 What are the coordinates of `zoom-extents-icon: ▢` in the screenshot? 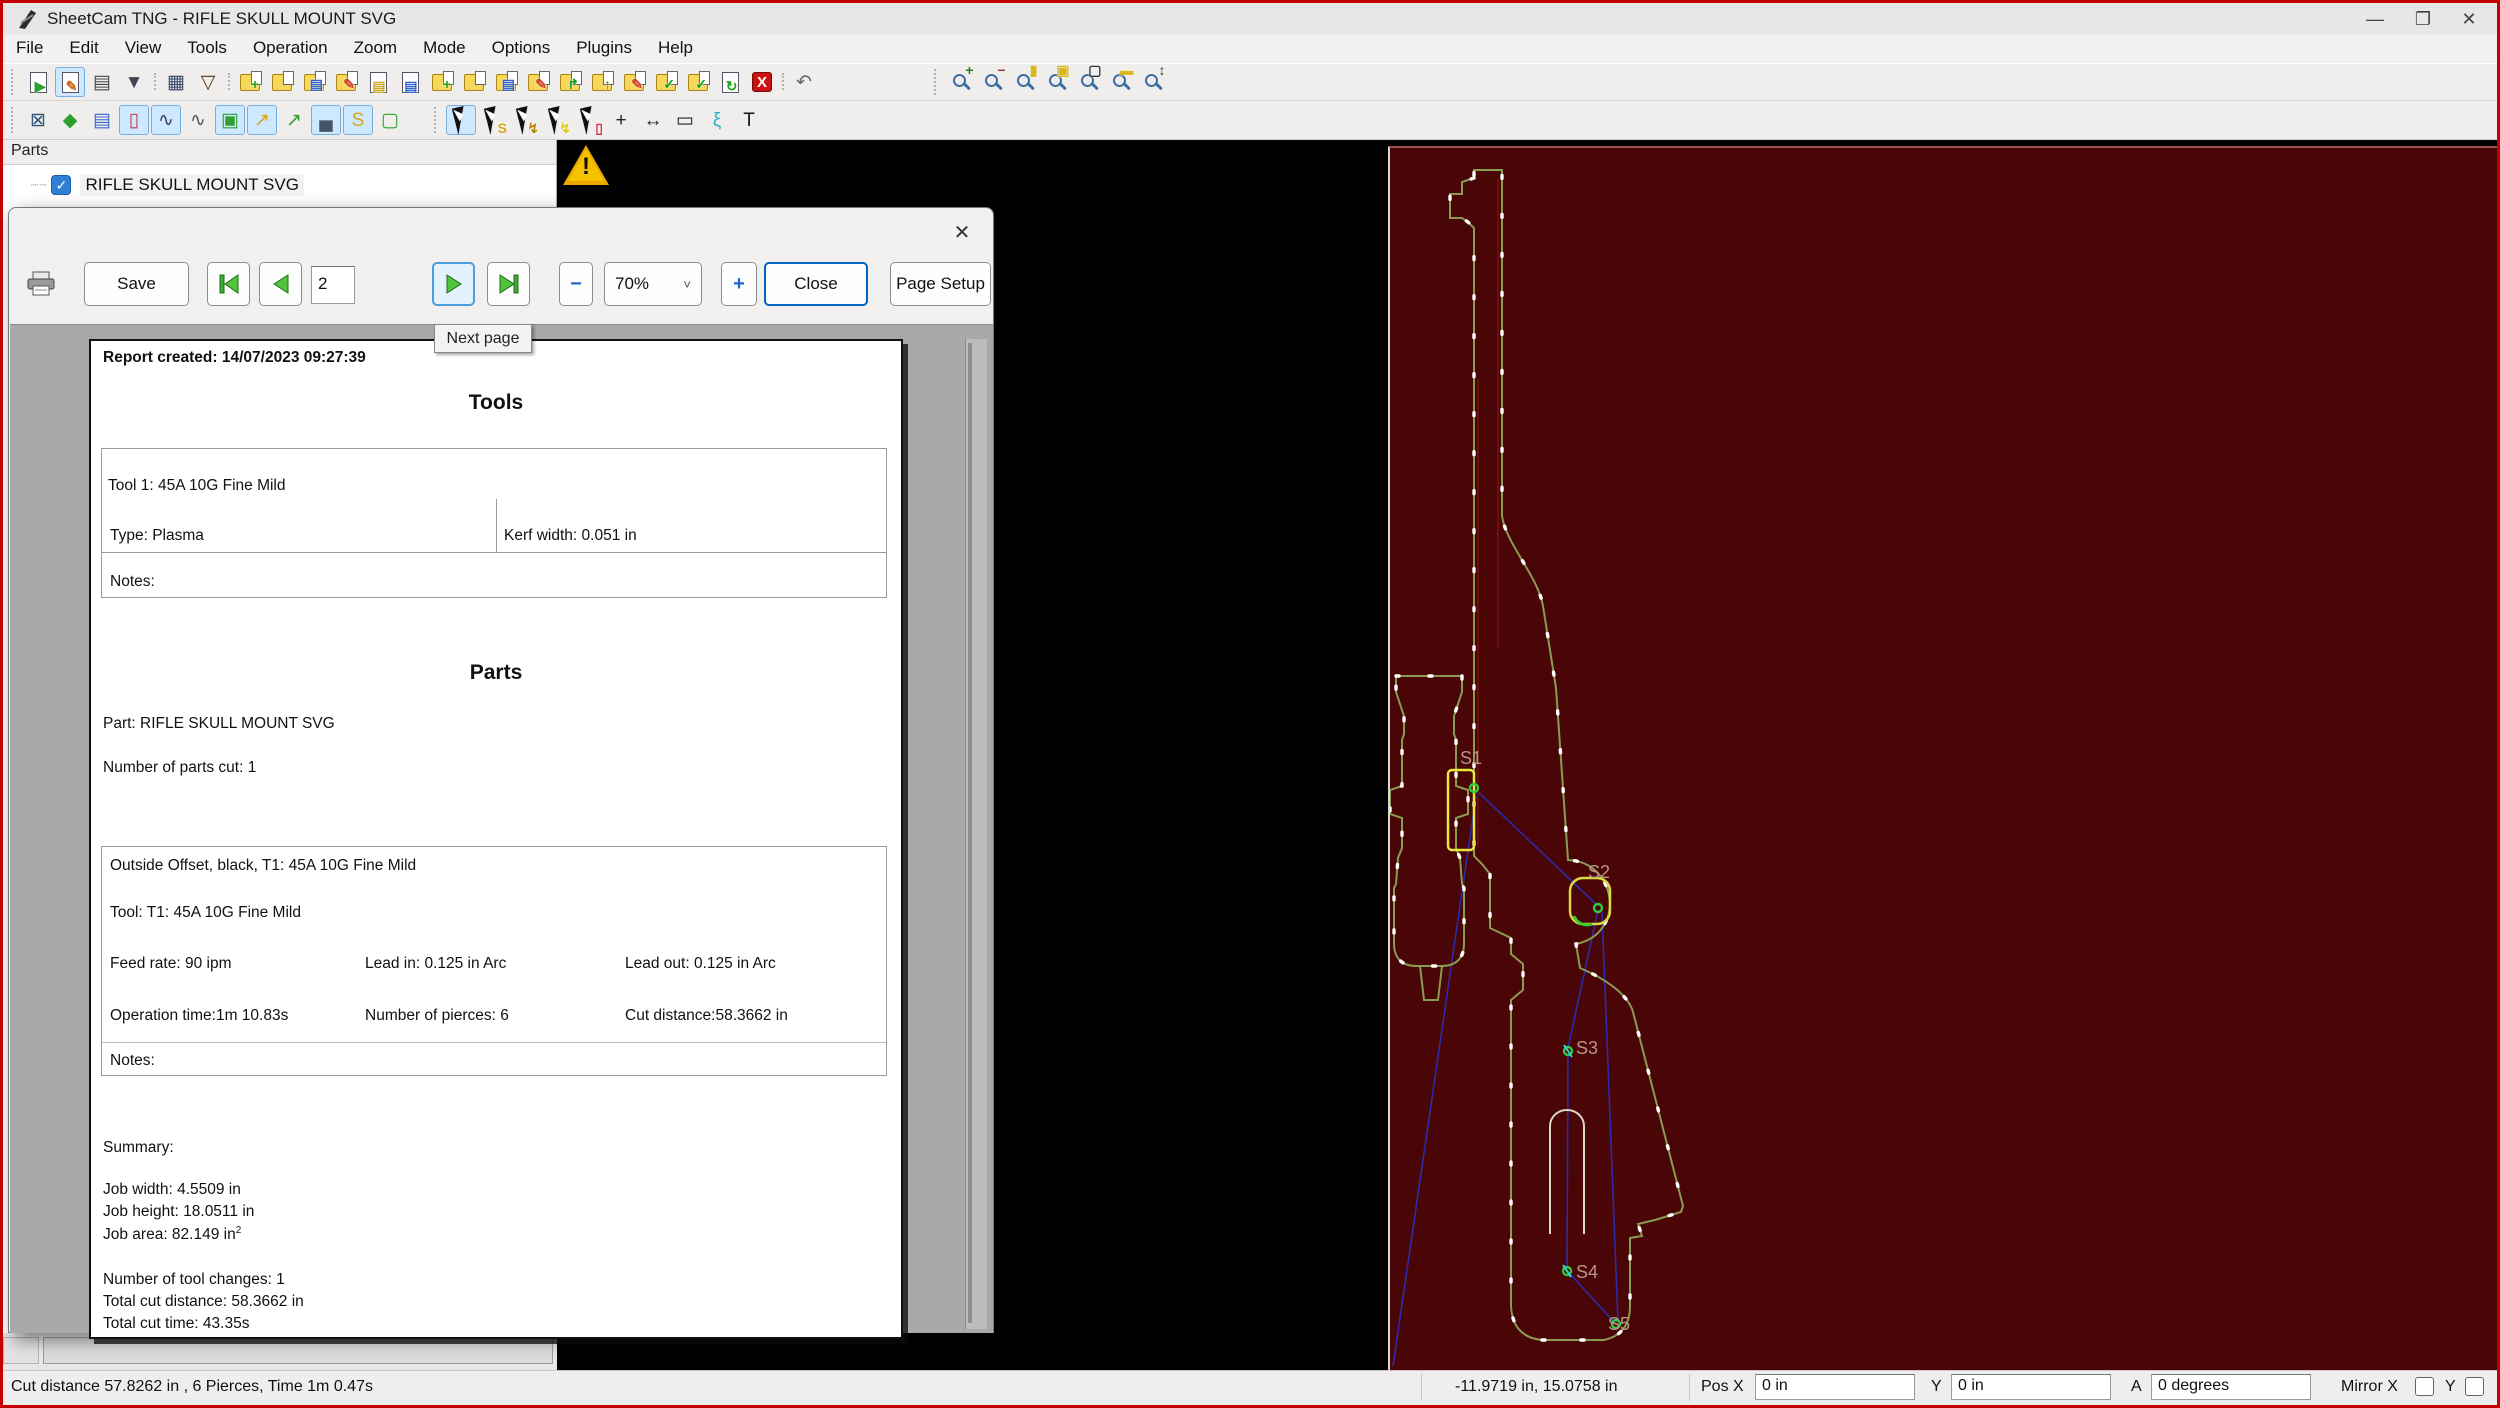 It's located at (1089, 80).